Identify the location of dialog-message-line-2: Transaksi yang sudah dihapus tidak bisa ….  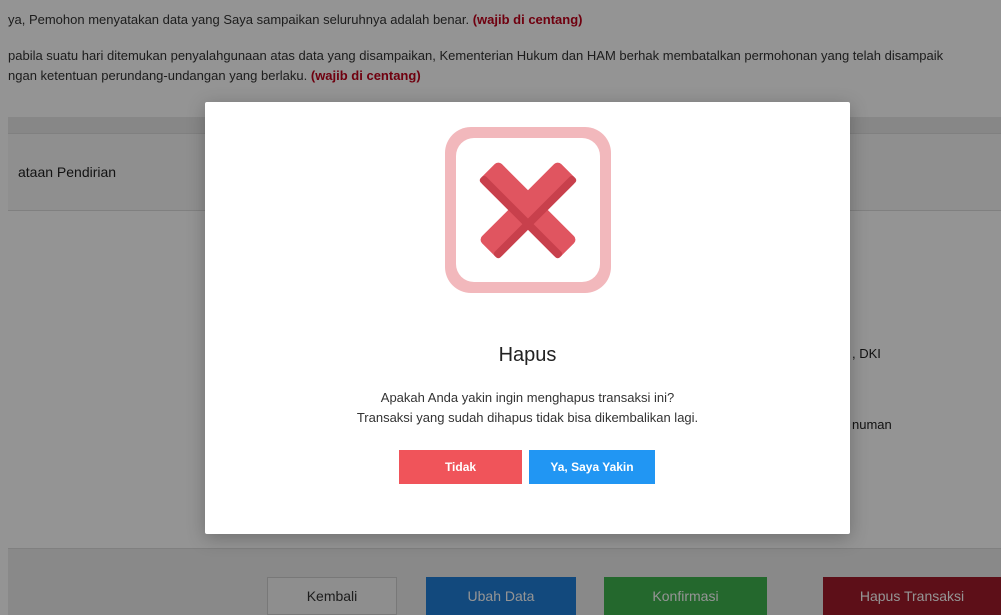
(527, 417).